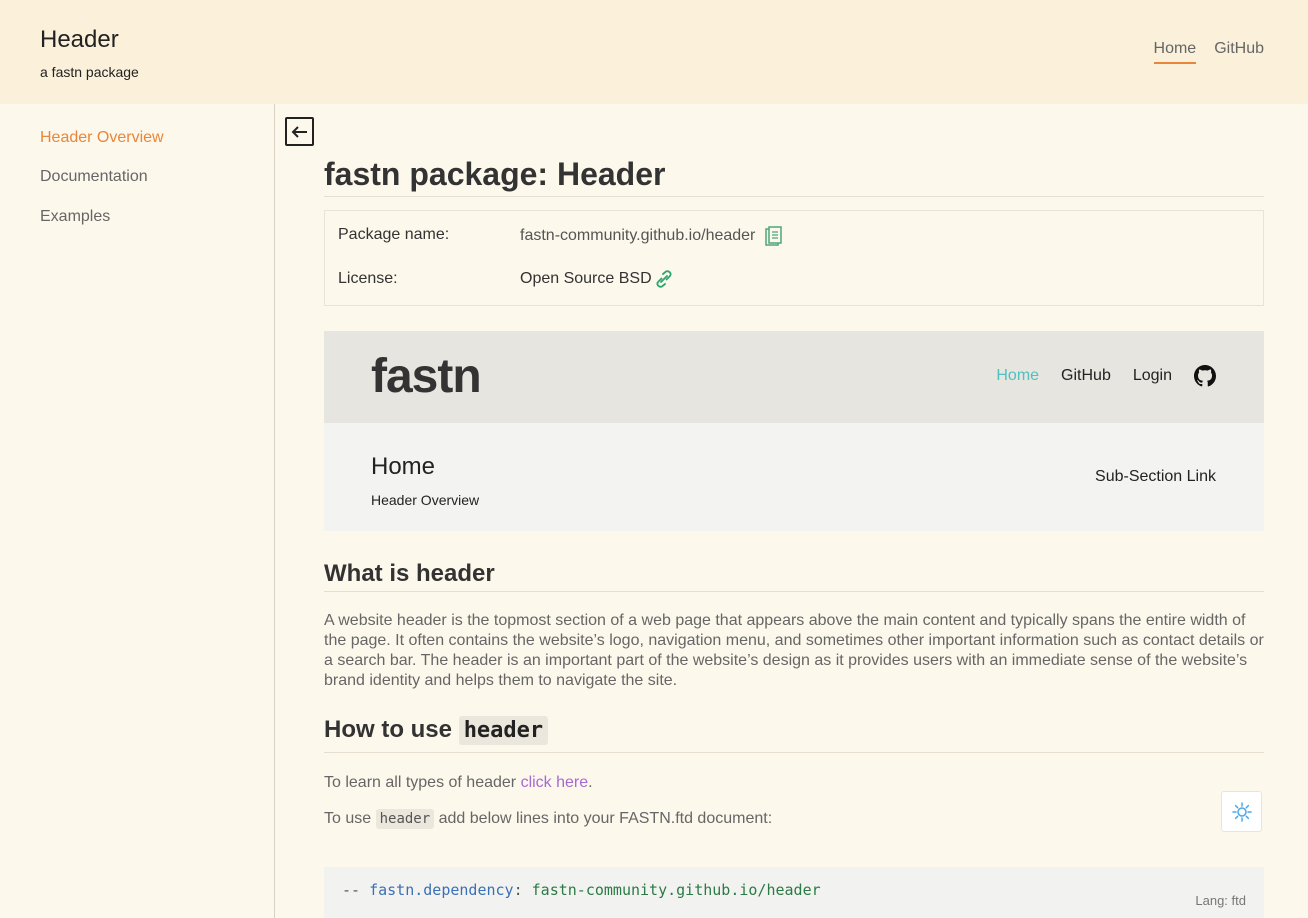  I want to click on copy-icon, so click(774, 236).